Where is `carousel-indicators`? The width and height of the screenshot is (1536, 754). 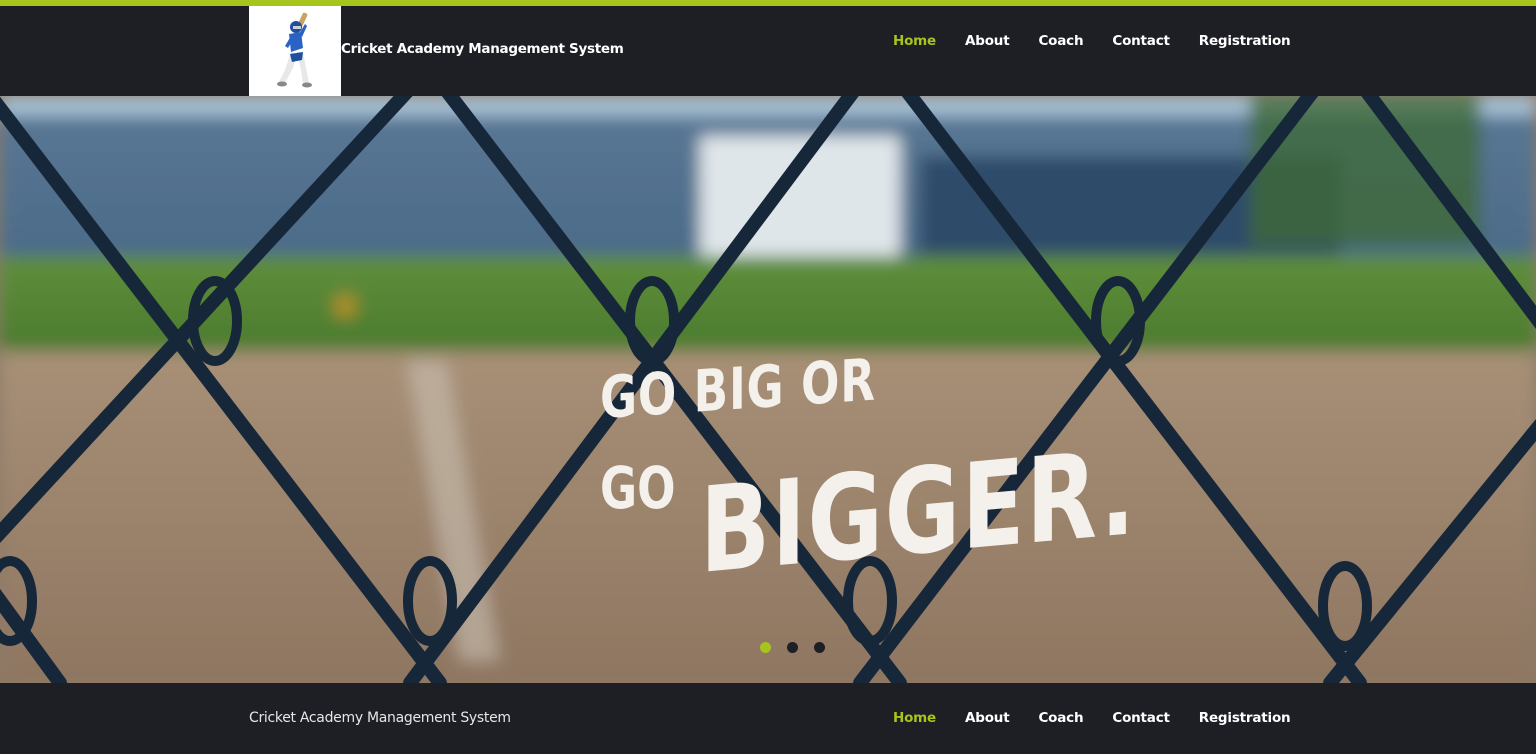
carousel-indicators is located at coordinates (792, 647).